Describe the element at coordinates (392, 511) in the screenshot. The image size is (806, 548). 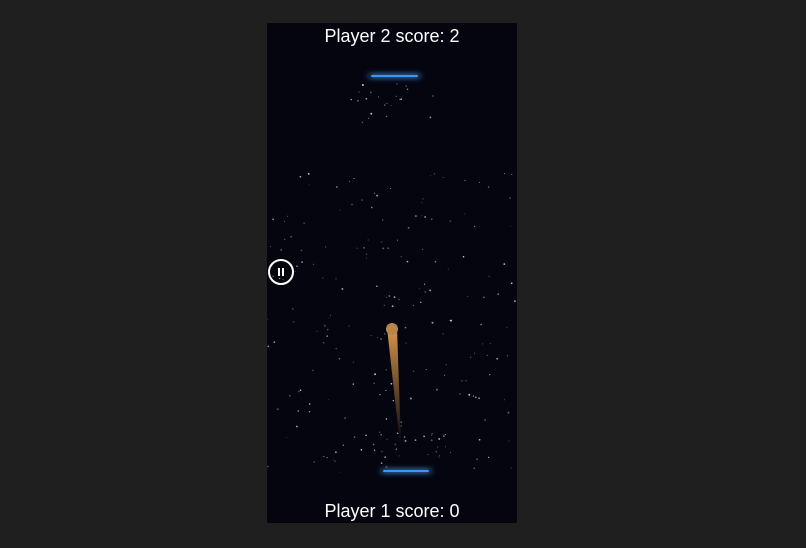
I see `player1-score: Player 1 score: 0` at that location.